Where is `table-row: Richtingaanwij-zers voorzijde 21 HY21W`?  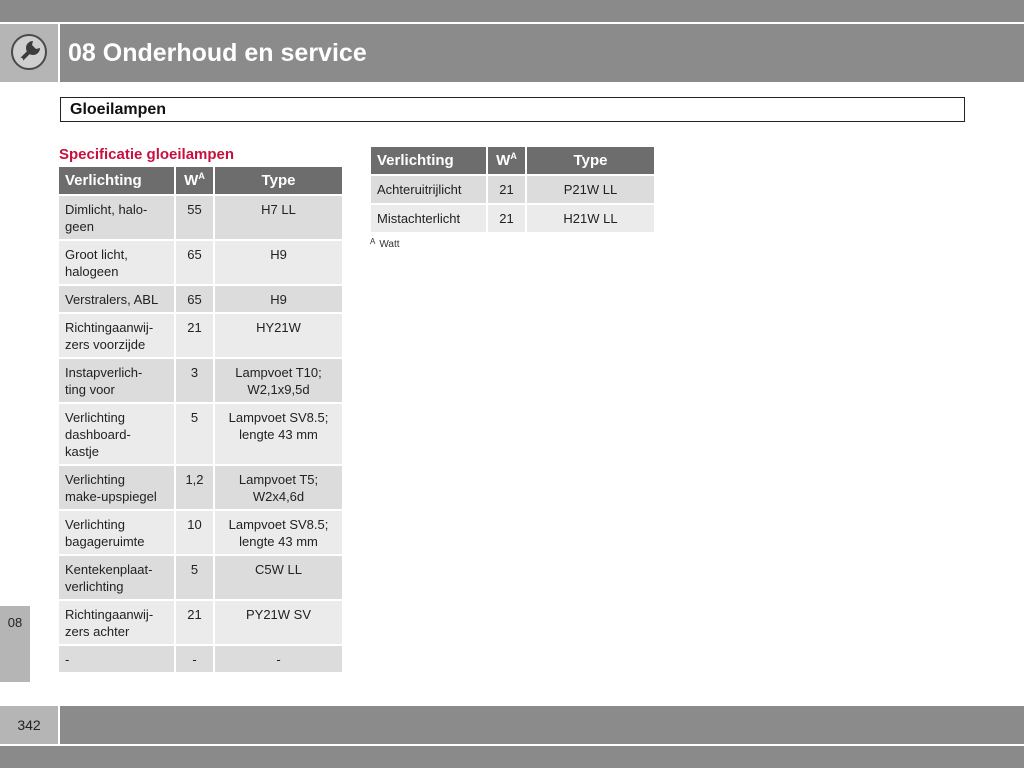 table-row: Richtingaanwij-zers voorzijde 21 HY21W is located at coordinates (200, 335).